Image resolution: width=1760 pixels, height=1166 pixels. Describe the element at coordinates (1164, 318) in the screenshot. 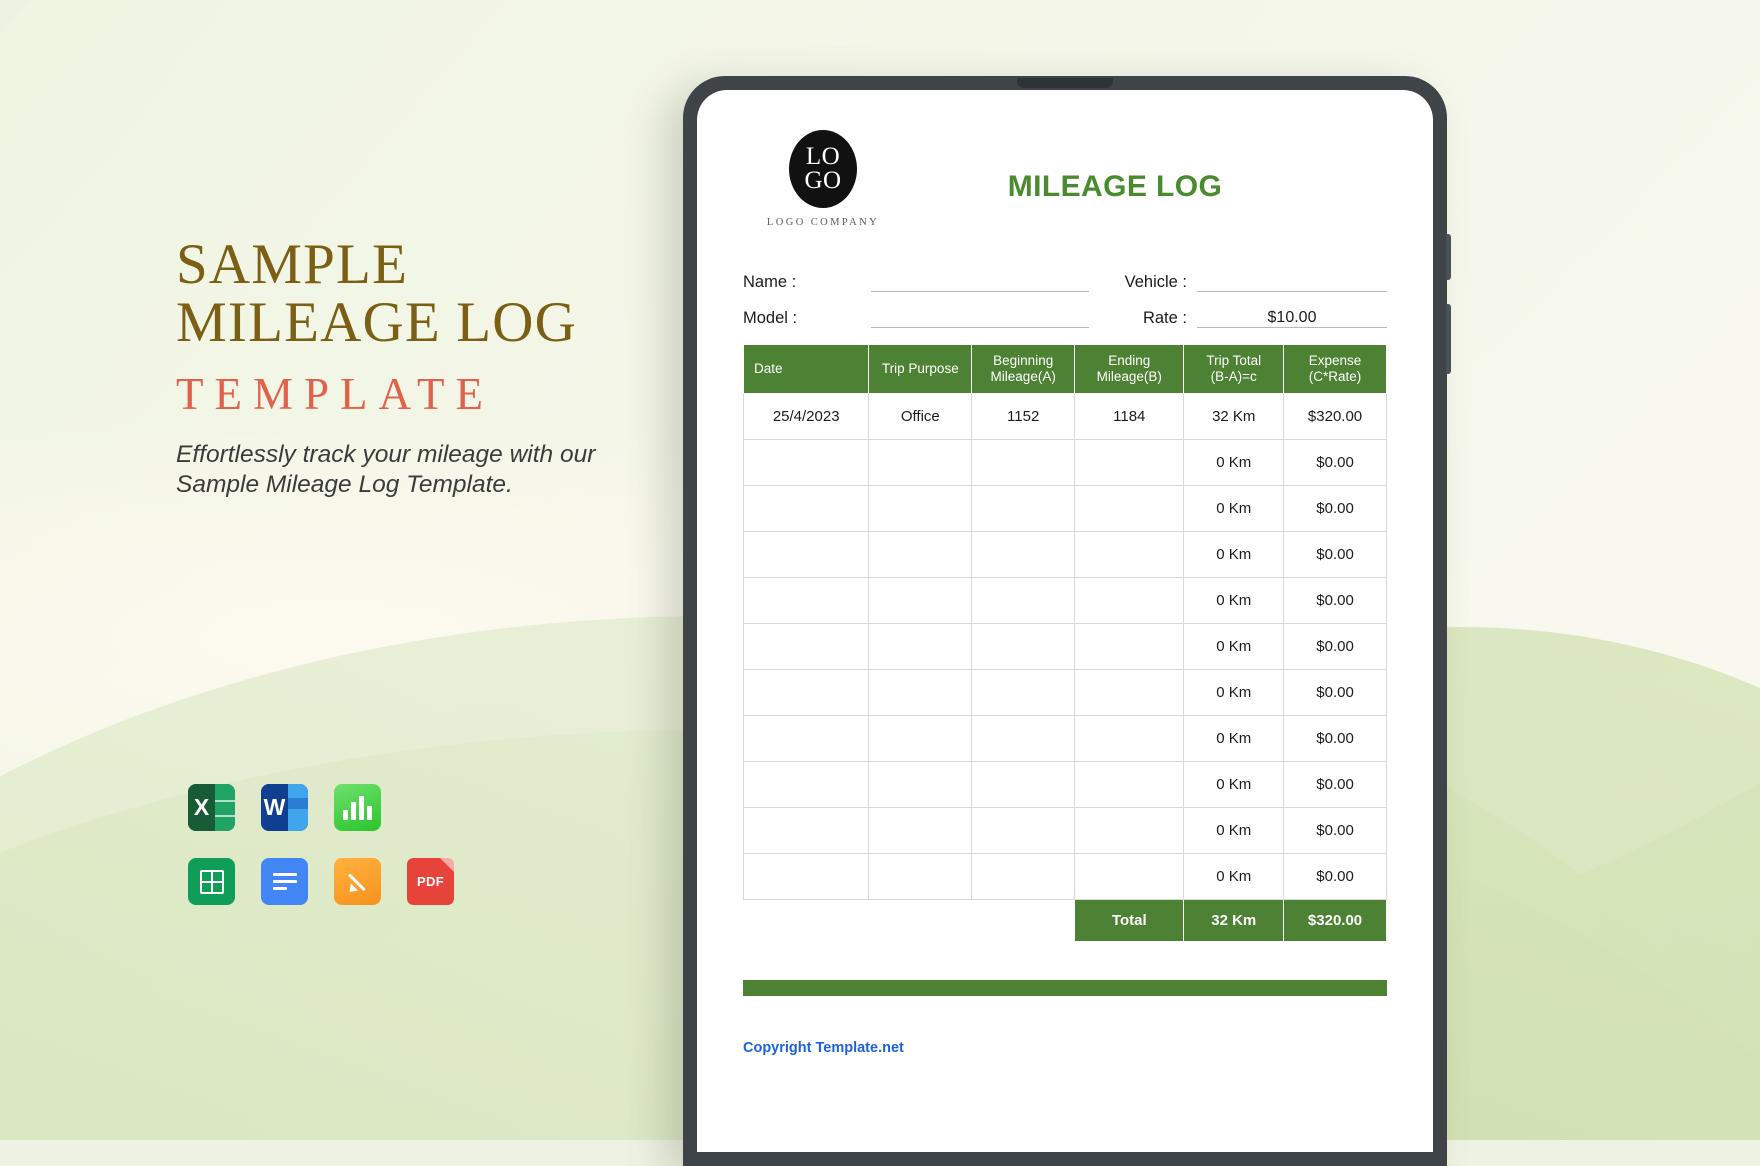

I see `rate-label: Rate :` at that location.